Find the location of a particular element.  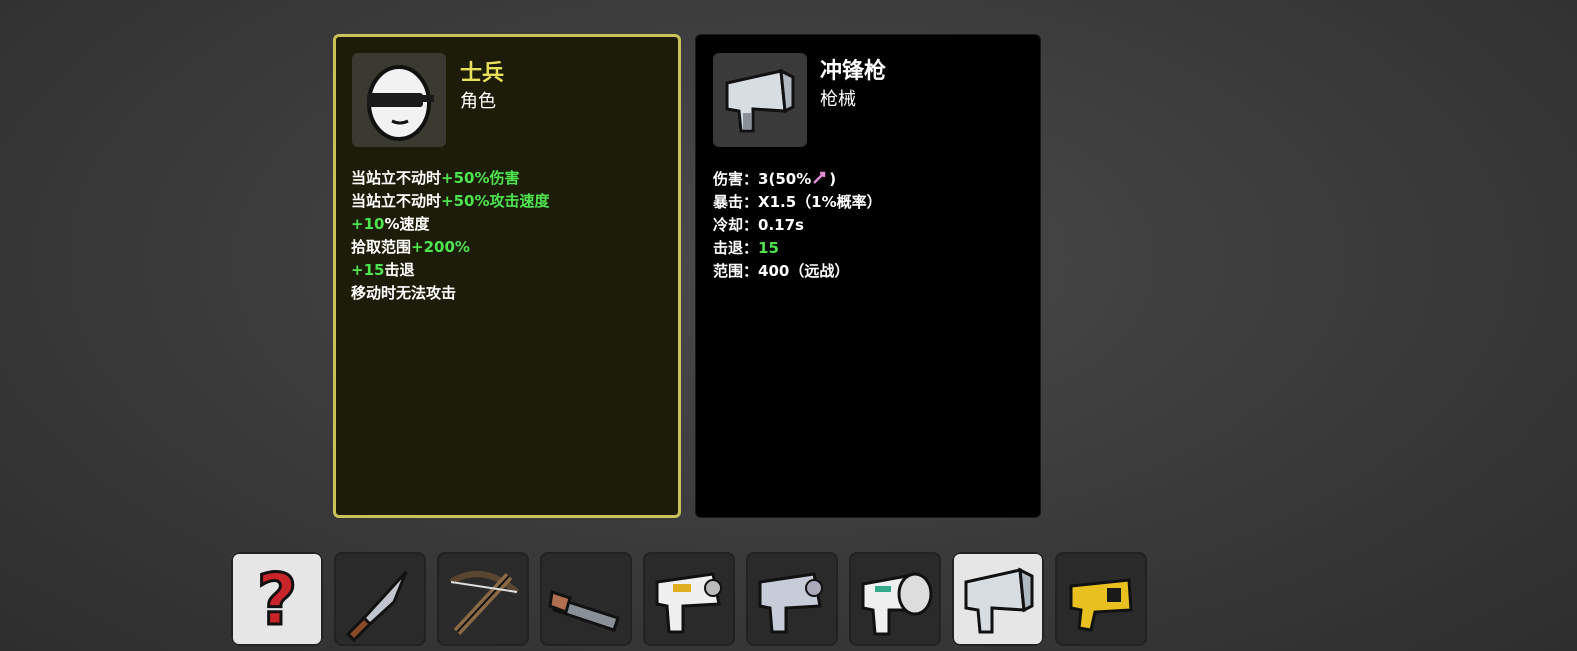

stat-value: 15 is located at coordinates (768, 248).